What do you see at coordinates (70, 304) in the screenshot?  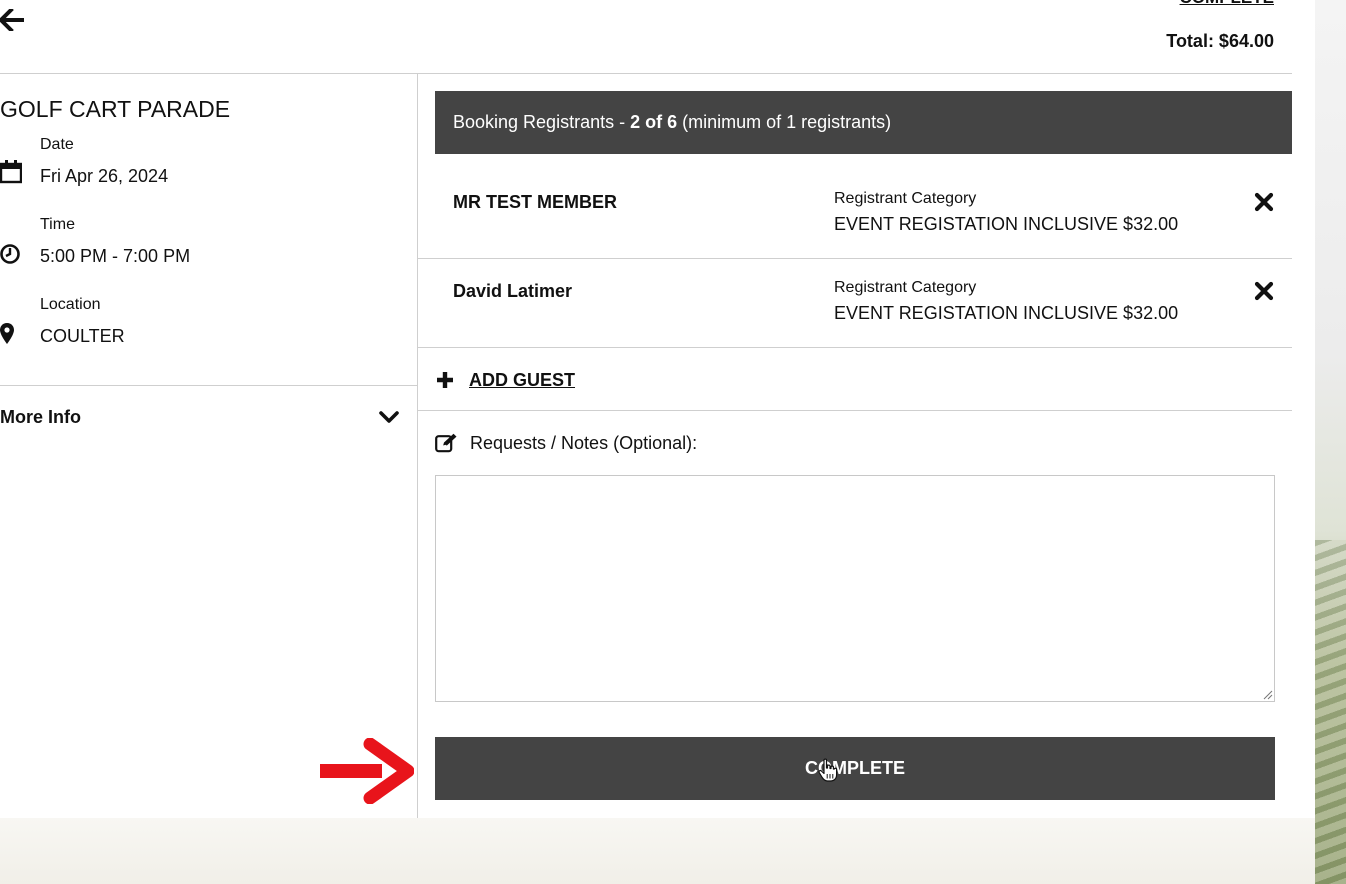 I see `location-label: Location` at bounding box center [70, 304].